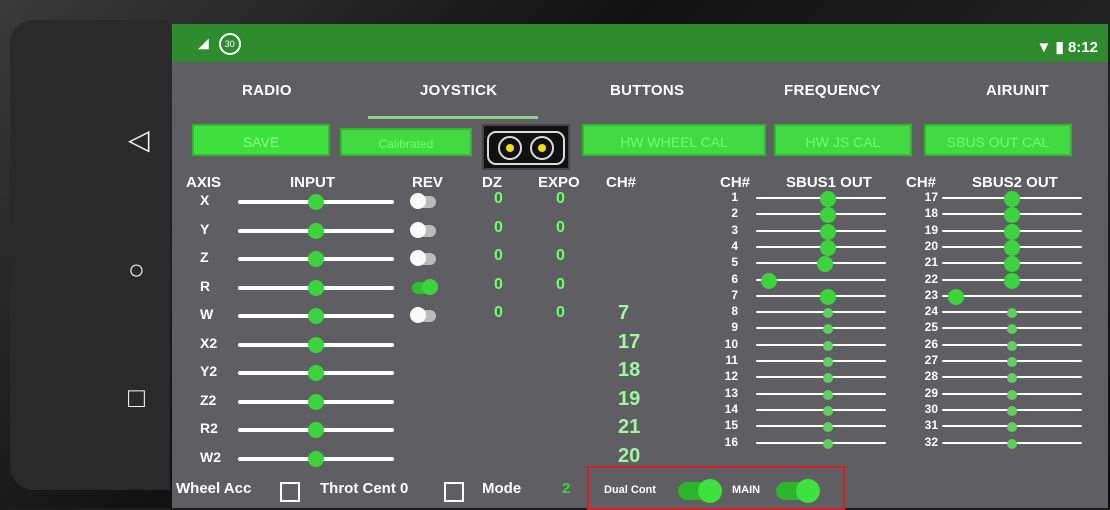  What do you see at coordinates (267, 90) in the screenshot?
I see `tab-radio: RADIO` at bounding box center [267, 90].